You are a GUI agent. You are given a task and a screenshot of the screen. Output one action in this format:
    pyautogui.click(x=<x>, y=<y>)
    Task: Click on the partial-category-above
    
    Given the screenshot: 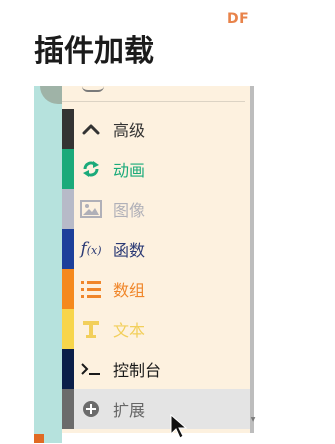 What is the action you would take?
    pyautogui.click(x=93, y=89)
    